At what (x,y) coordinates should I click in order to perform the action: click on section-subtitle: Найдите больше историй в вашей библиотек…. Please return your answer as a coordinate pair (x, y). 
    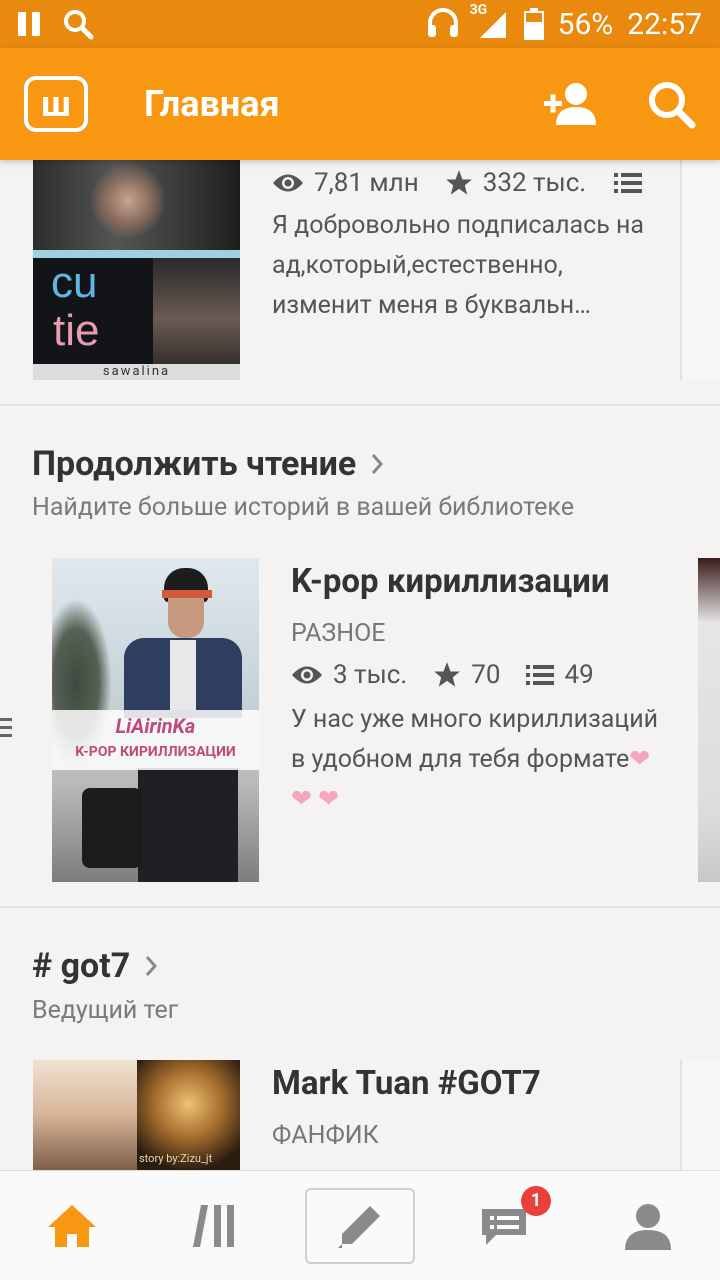
    Looking at the image, I should click on (303, 507).